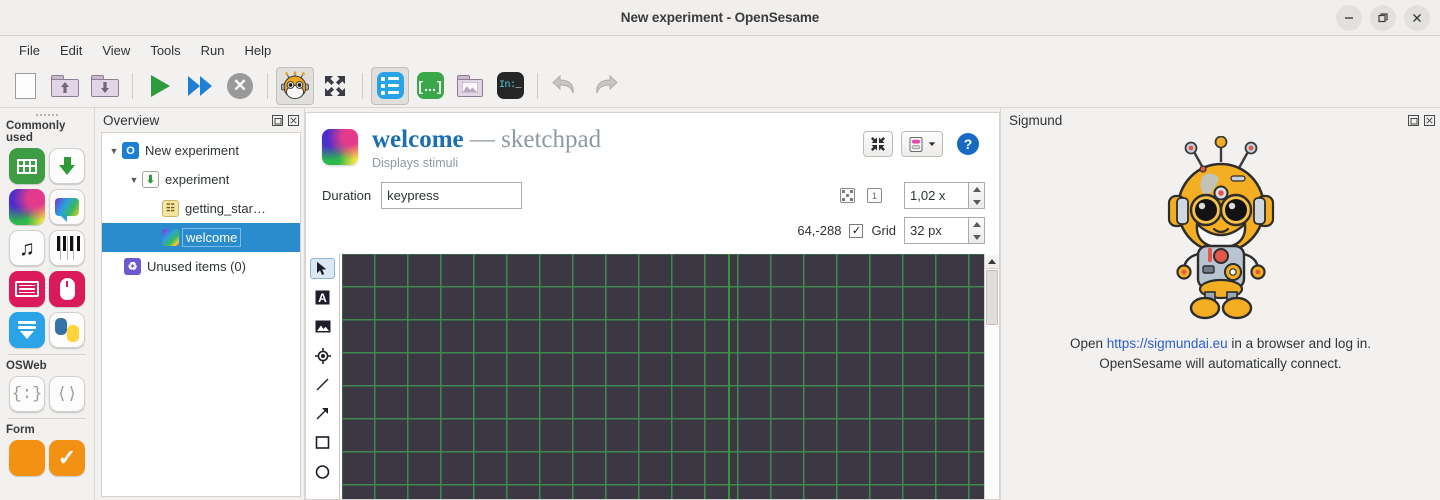 The width and height of the screenshot is (1440, 500). What do you see at coordinates (936, 231) in the screenshot?
I see `grid-size-input` at bounding box center [936, 231].